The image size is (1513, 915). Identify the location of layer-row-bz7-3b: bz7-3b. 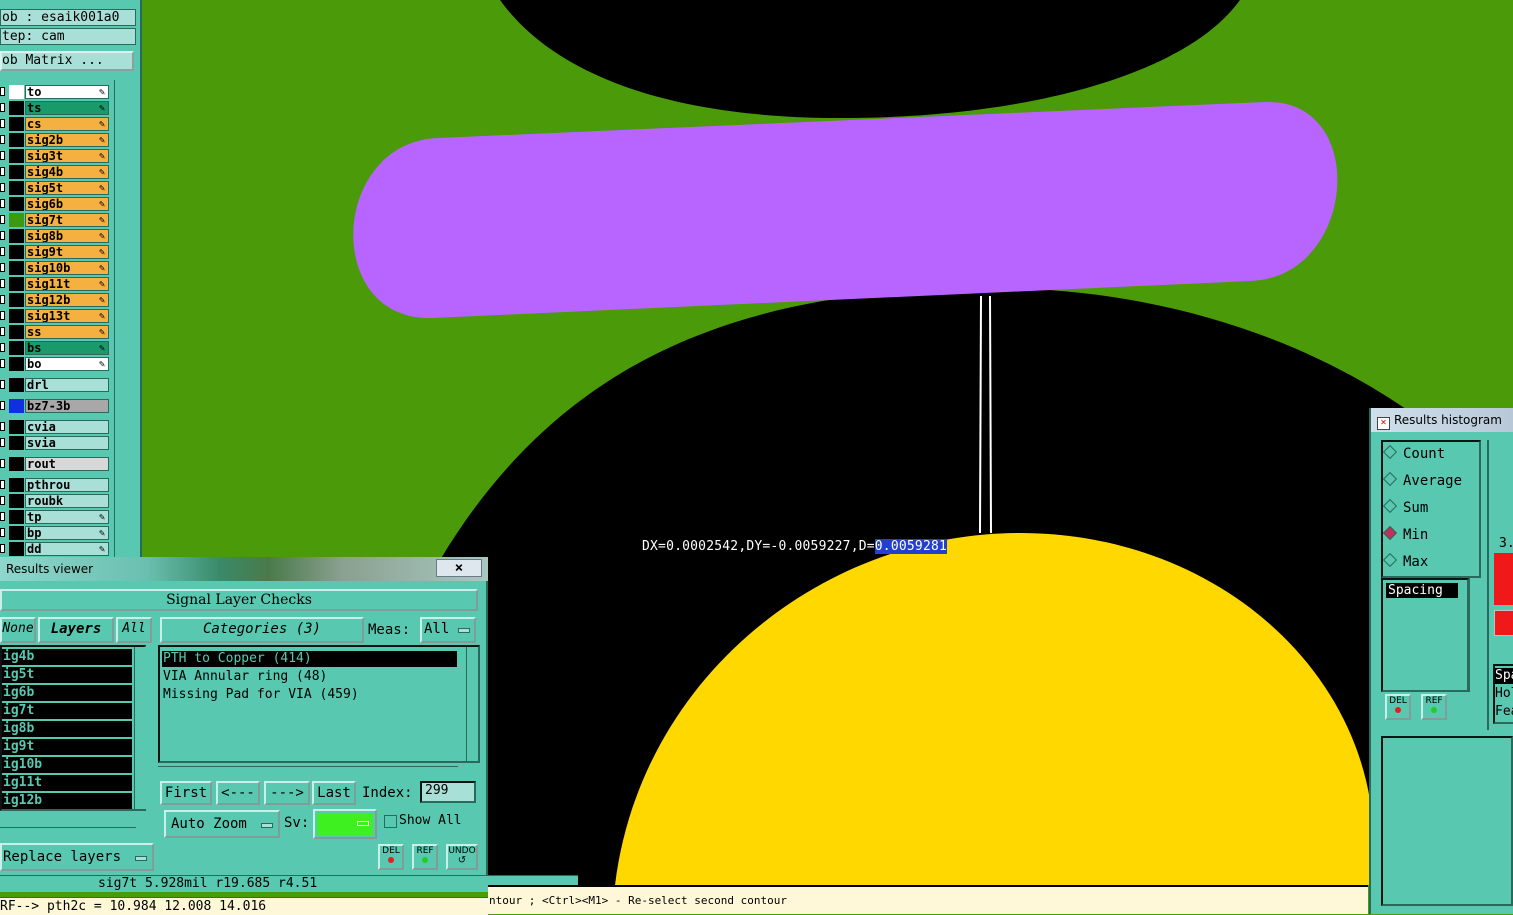
(56, 406).